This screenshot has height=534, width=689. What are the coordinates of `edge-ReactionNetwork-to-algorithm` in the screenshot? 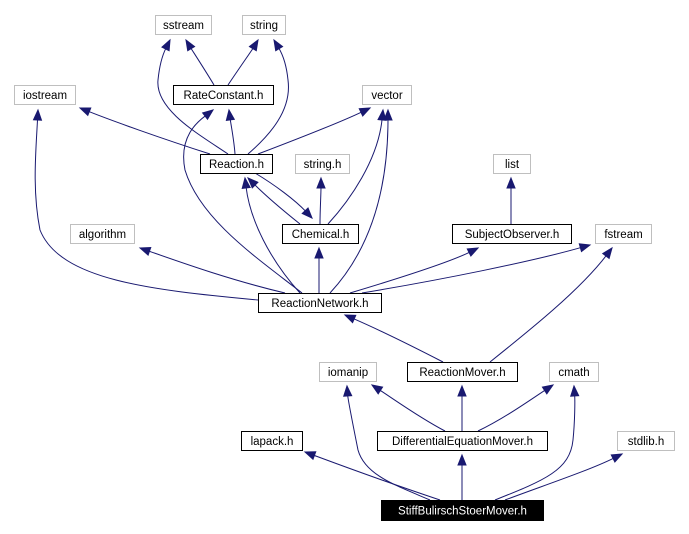 It's located at (212, 270).